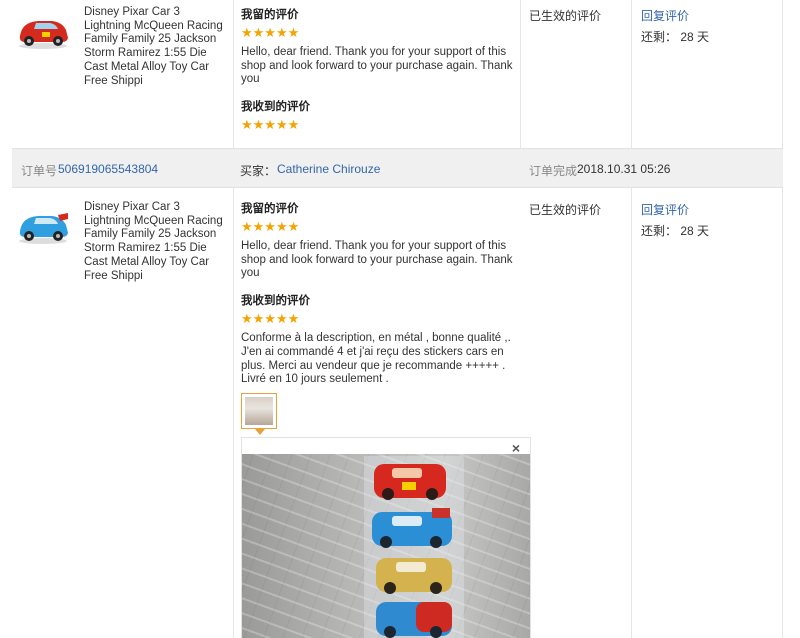 The image size is (800, 638). Describe the element at coordinates (260, 432) in the screenshot. I see `selected-arrow-icon` at that location.